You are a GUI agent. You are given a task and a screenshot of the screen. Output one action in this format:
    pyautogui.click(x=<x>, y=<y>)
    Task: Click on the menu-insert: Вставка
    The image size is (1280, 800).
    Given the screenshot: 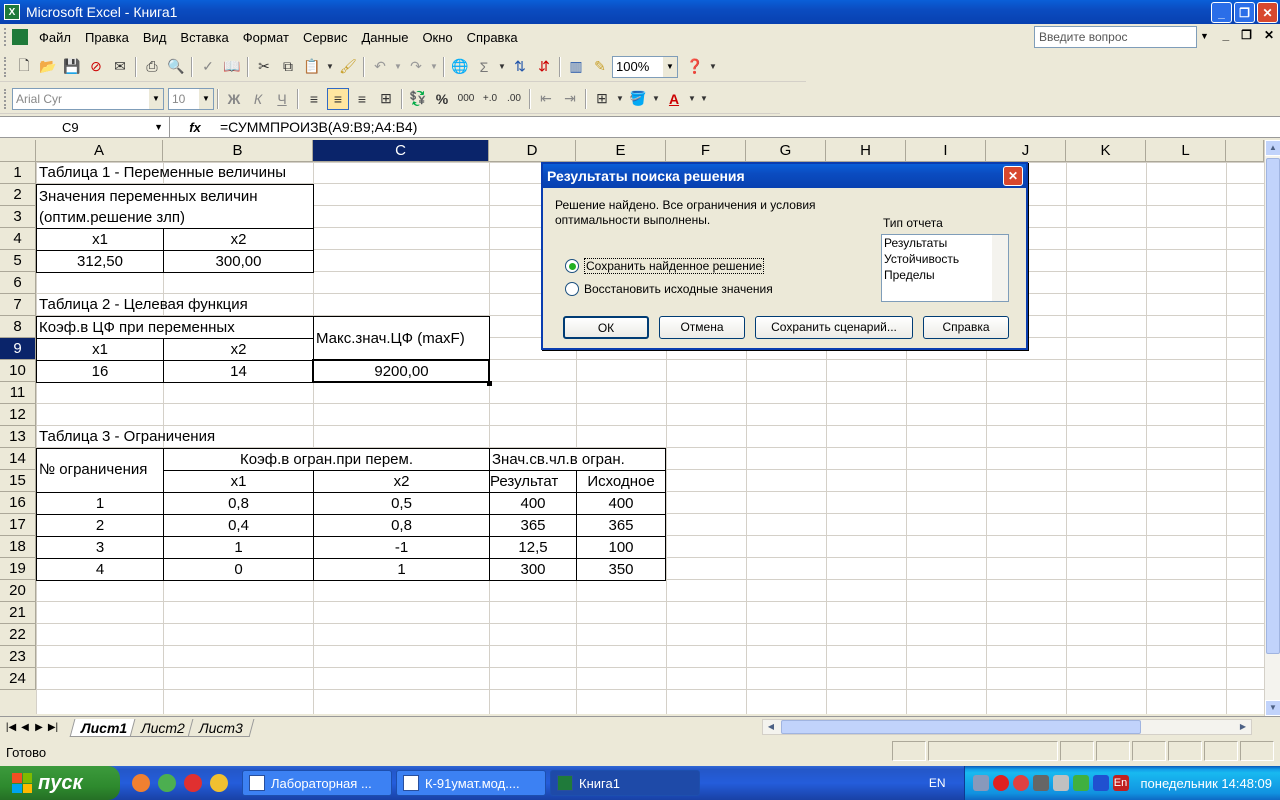 What is the action you would take?
    pyautogui.click(x=204, y=37)
    